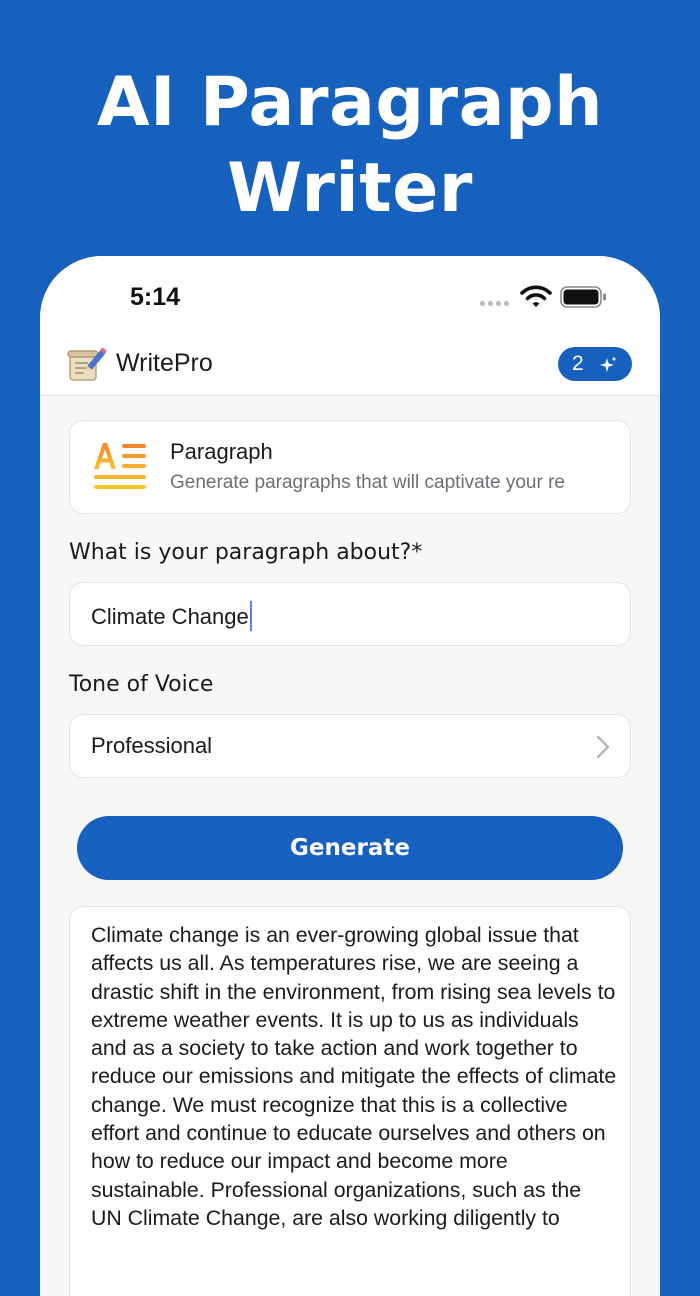 This screenshot has width=700, height=1296. Describe the element at coordinates (350, 188) in the screenshot. I see `promo-title-line2: Writer` at that location.